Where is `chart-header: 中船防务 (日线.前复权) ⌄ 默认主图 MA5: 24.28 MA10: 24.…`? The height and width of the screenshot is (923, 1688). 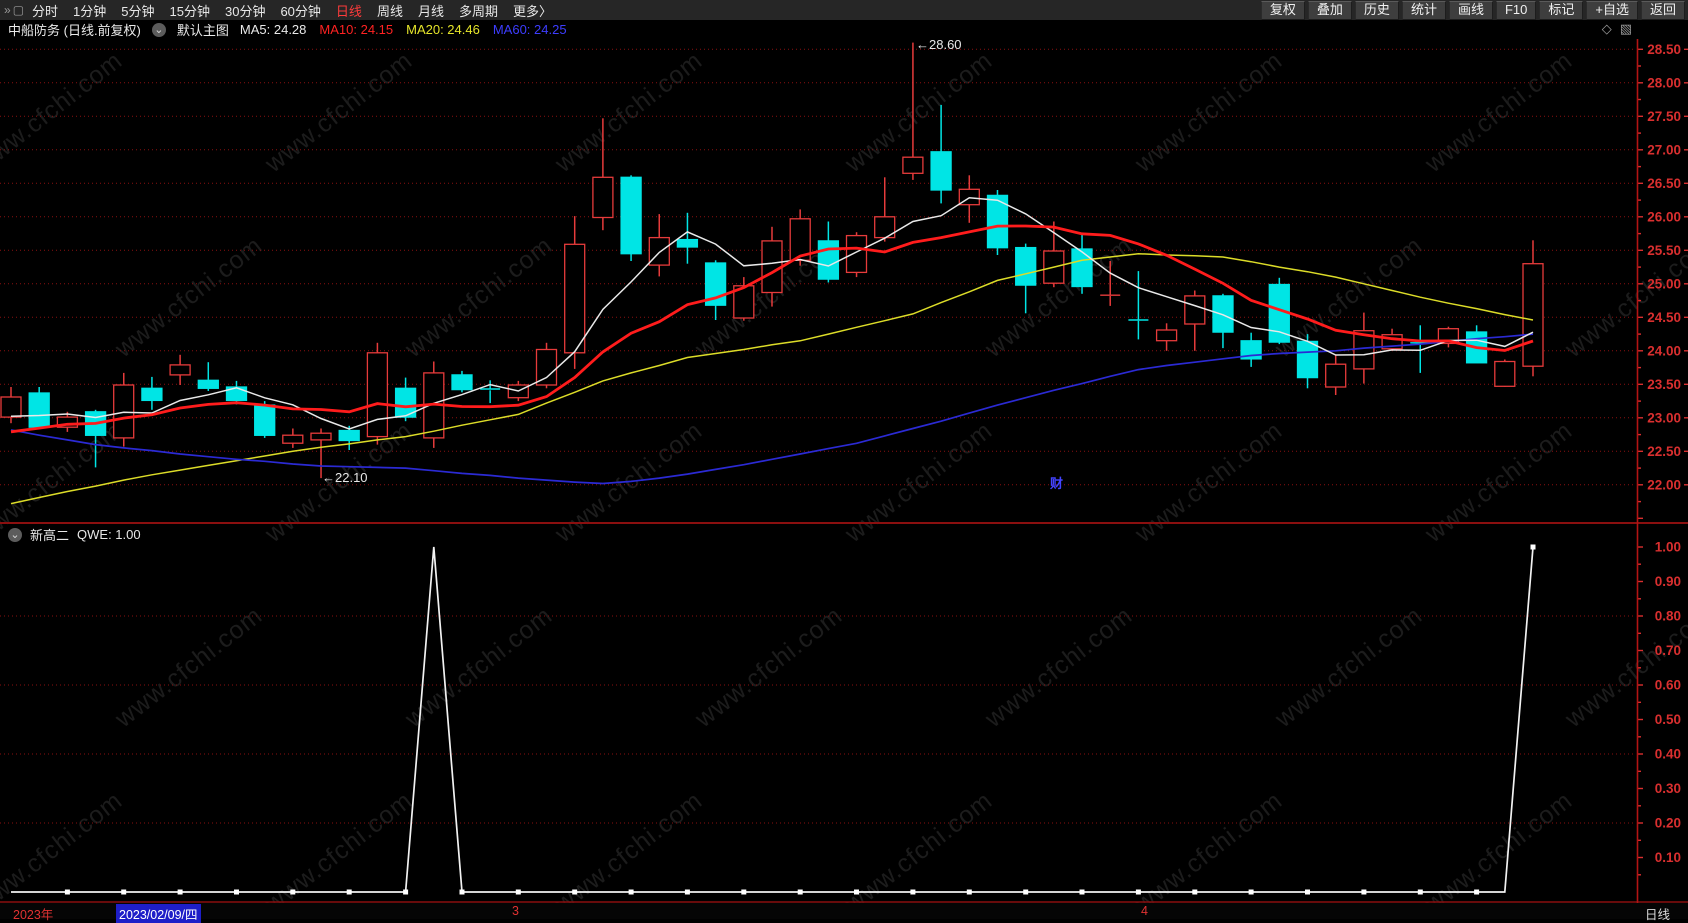
chart-header: 中船防务 (日线.前复权) ⌄ 默认主图 MA5: 24.28 MA10: 24.… is located at coordinates (844, 29).